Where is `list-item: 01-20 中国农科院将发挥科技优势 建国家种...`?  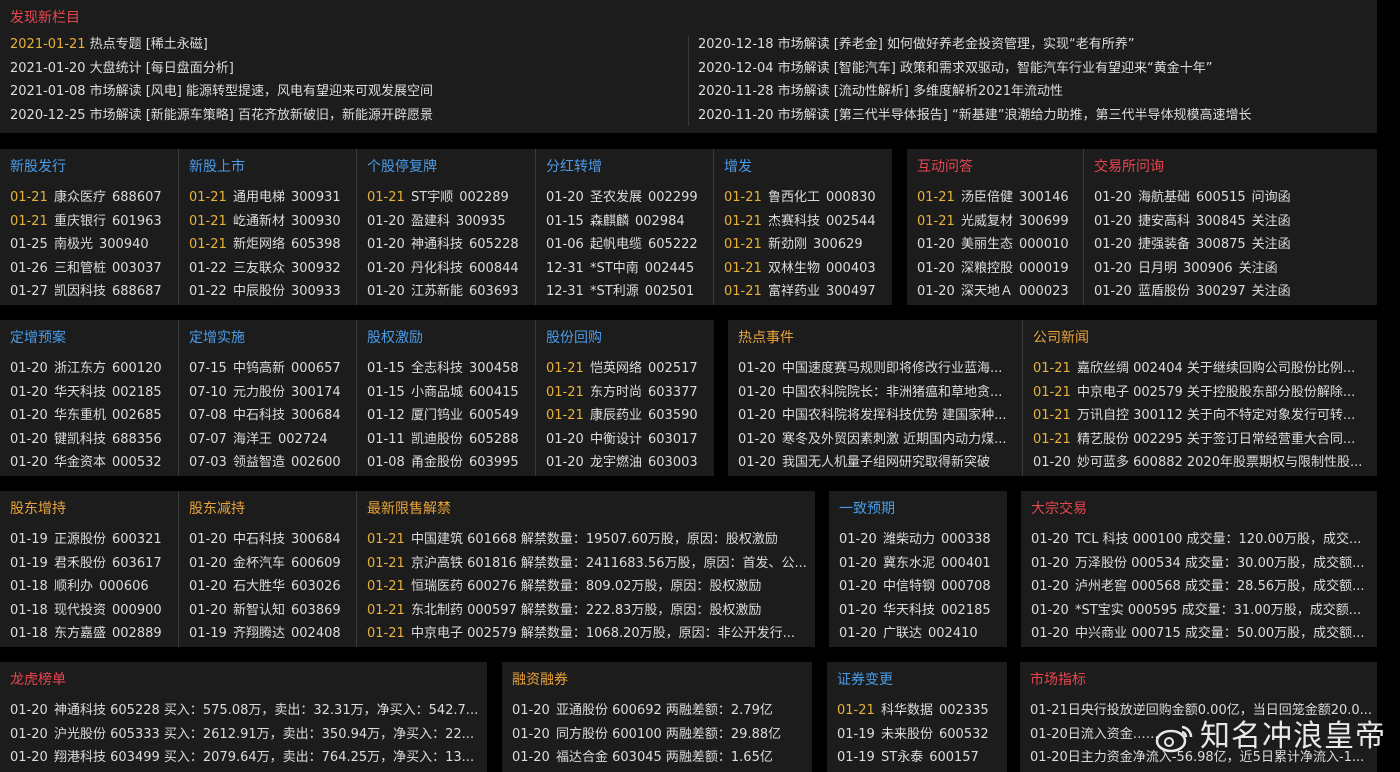 list-item: 01-20 中国农科院将发挥科技优势 建国家种... is located at coordinates (878, 416).